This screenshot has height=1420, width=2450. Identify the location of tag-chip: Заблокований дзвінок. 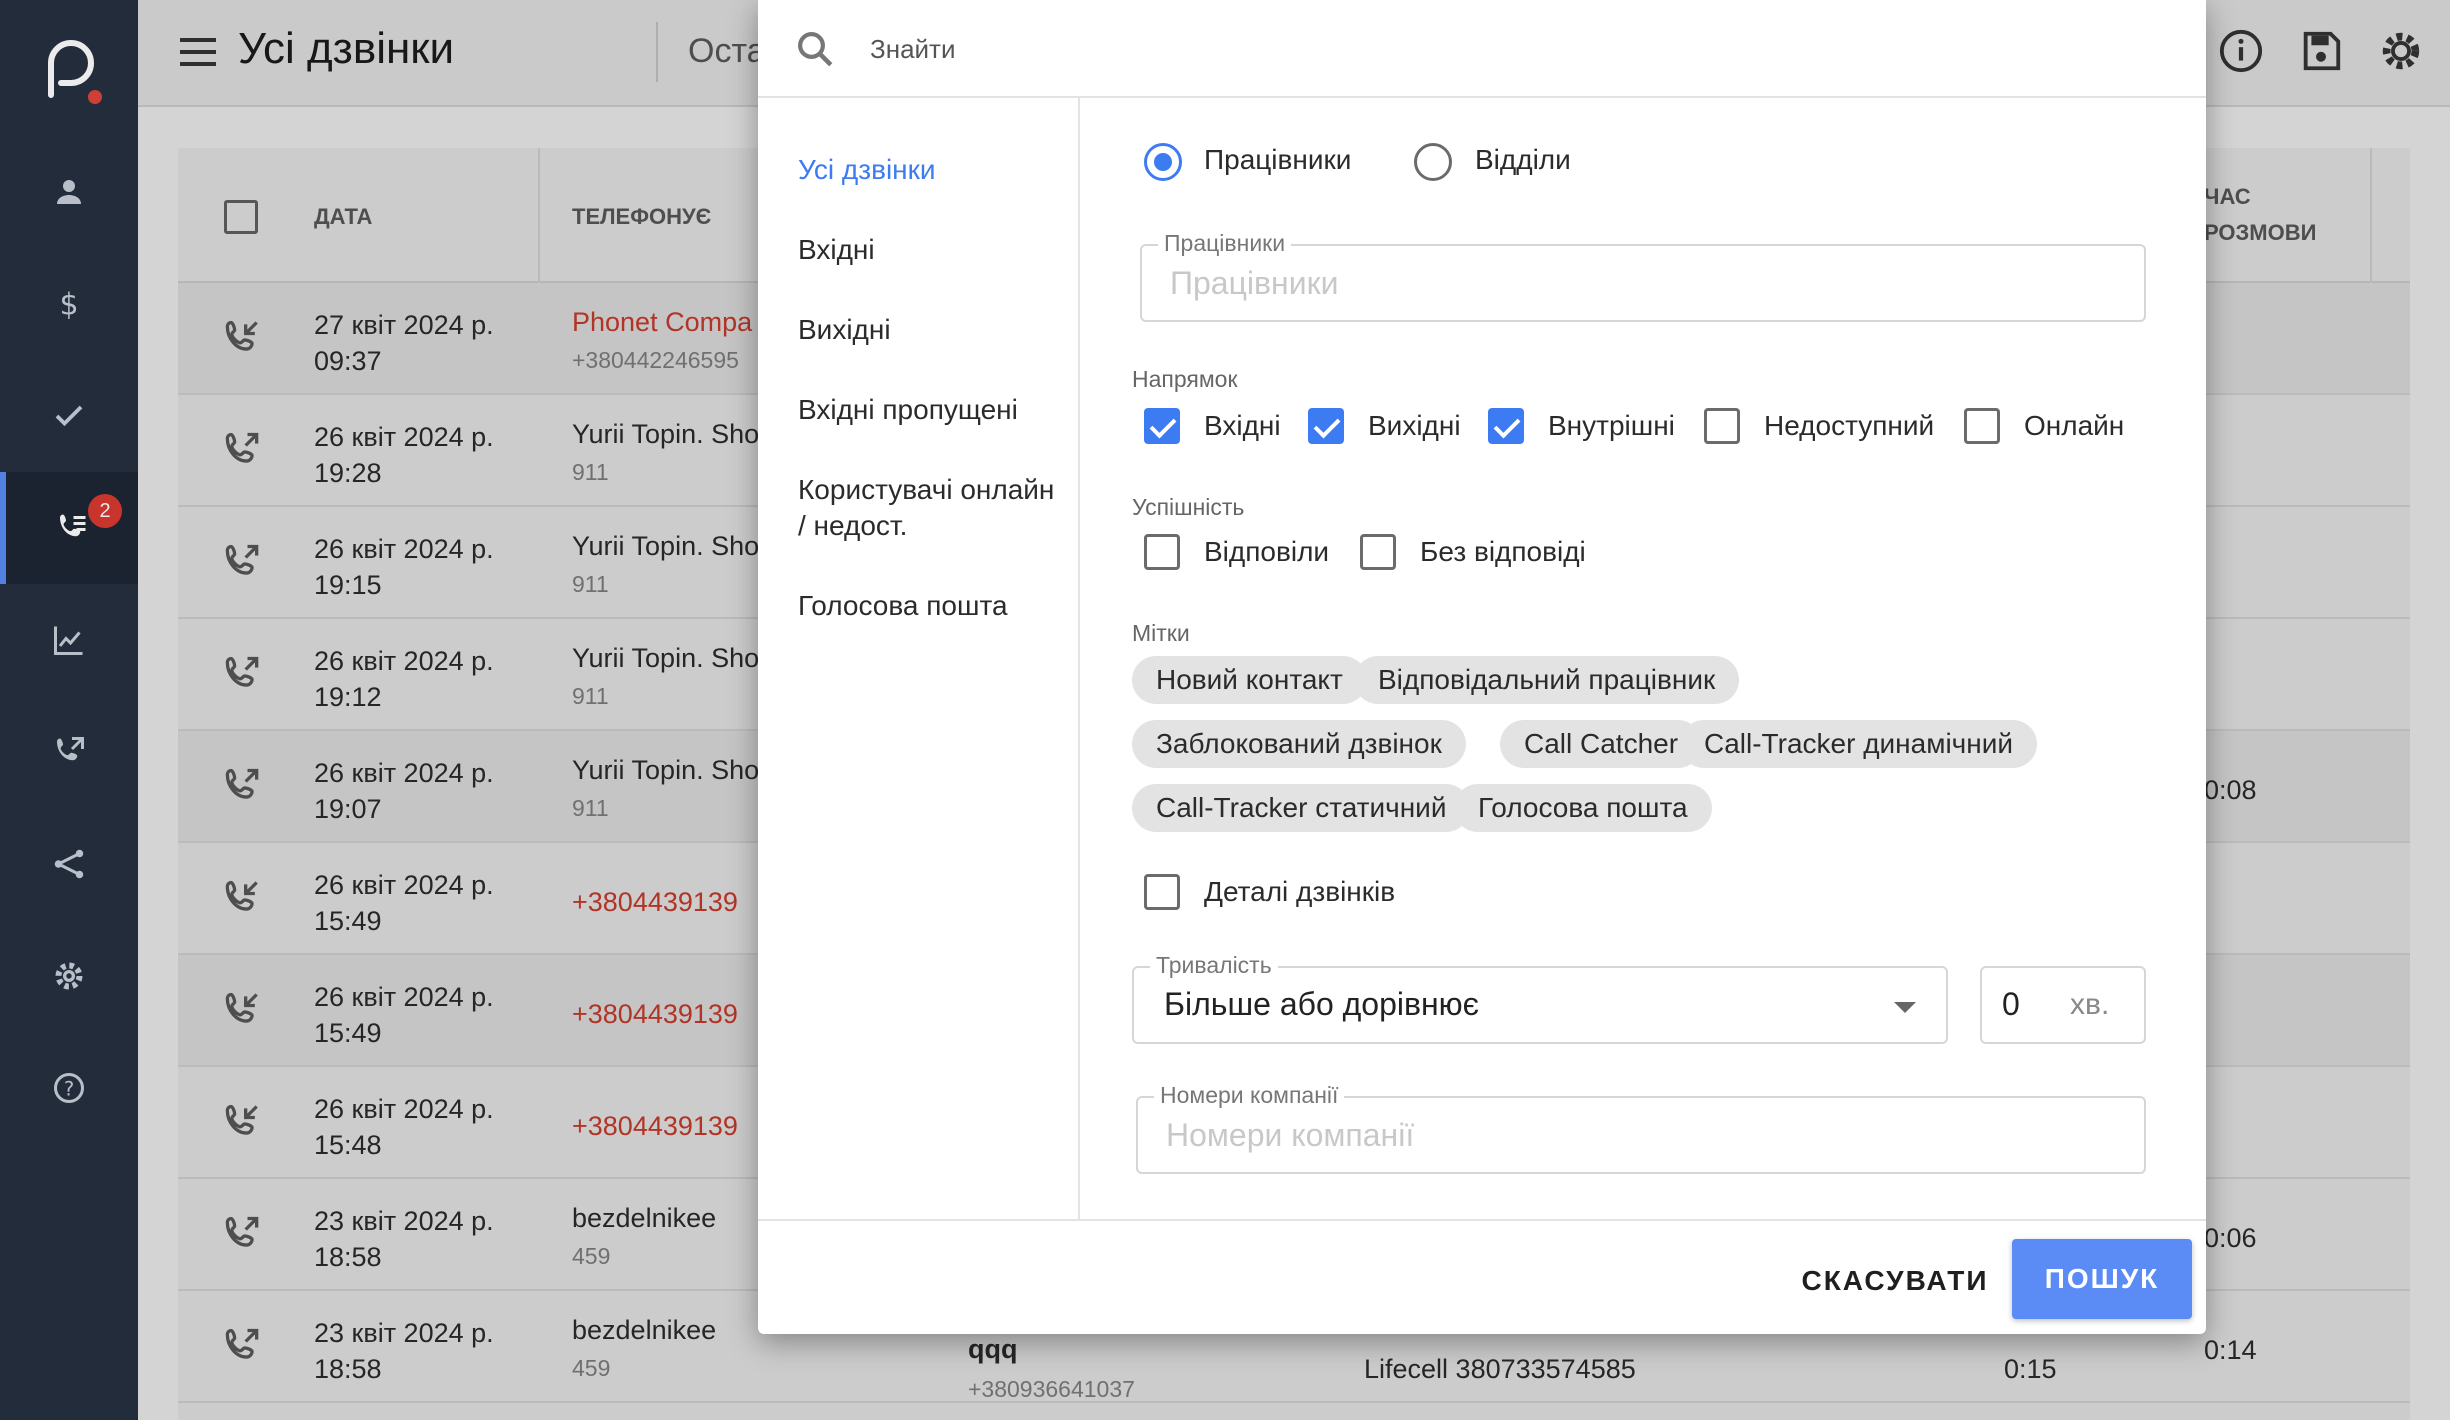
(1299, 744).